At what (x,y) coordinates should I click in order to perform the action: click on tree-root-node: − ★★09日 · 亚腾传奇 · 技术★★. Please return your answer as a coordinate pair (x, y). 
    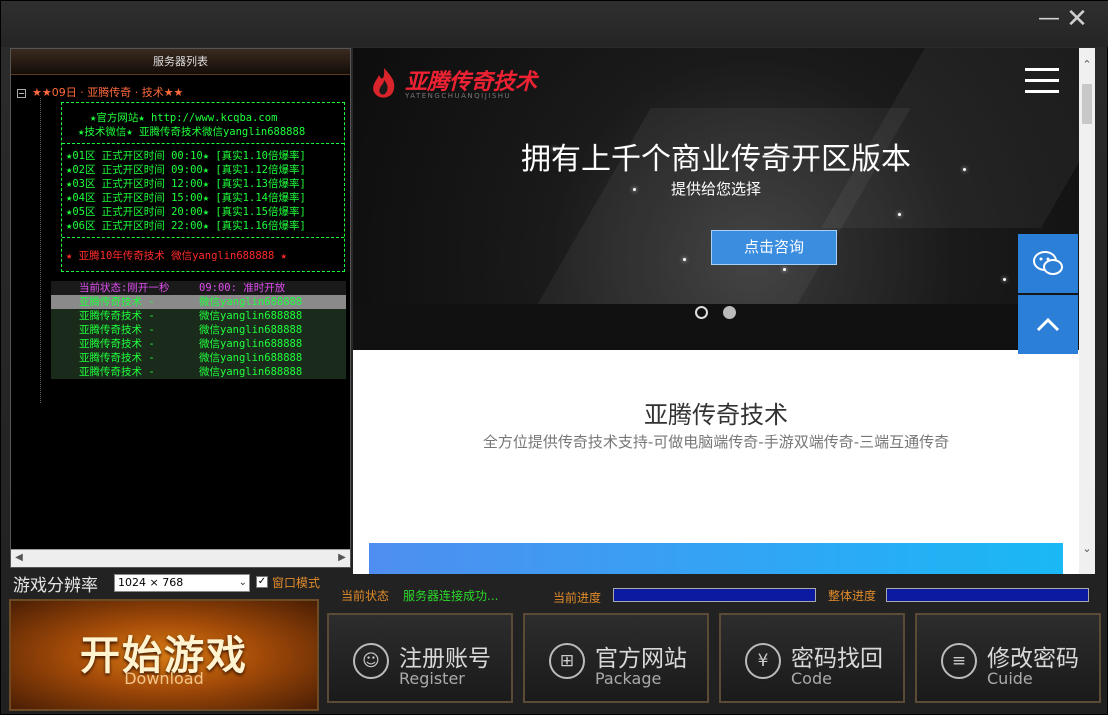
    Looking at the image, I should click on (100, 92).